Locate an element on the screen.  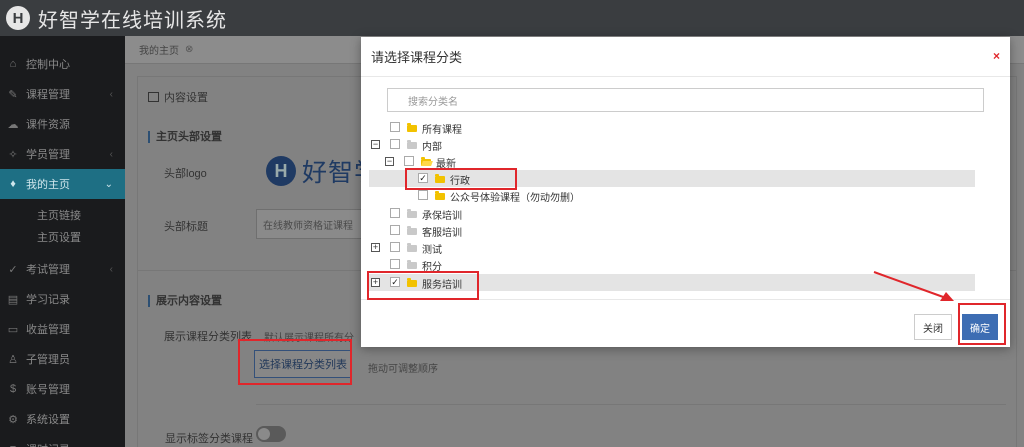
sidebar-item-b1: ▤ 学习记录 is located at coordinates (62, 299).